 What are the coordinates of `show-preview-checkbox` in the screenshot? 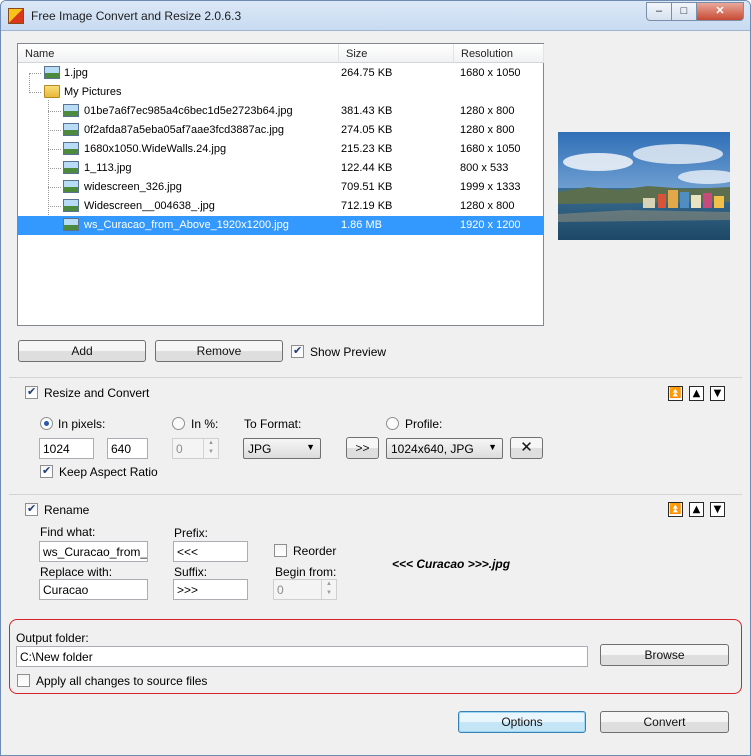 It's located at (297, 351).